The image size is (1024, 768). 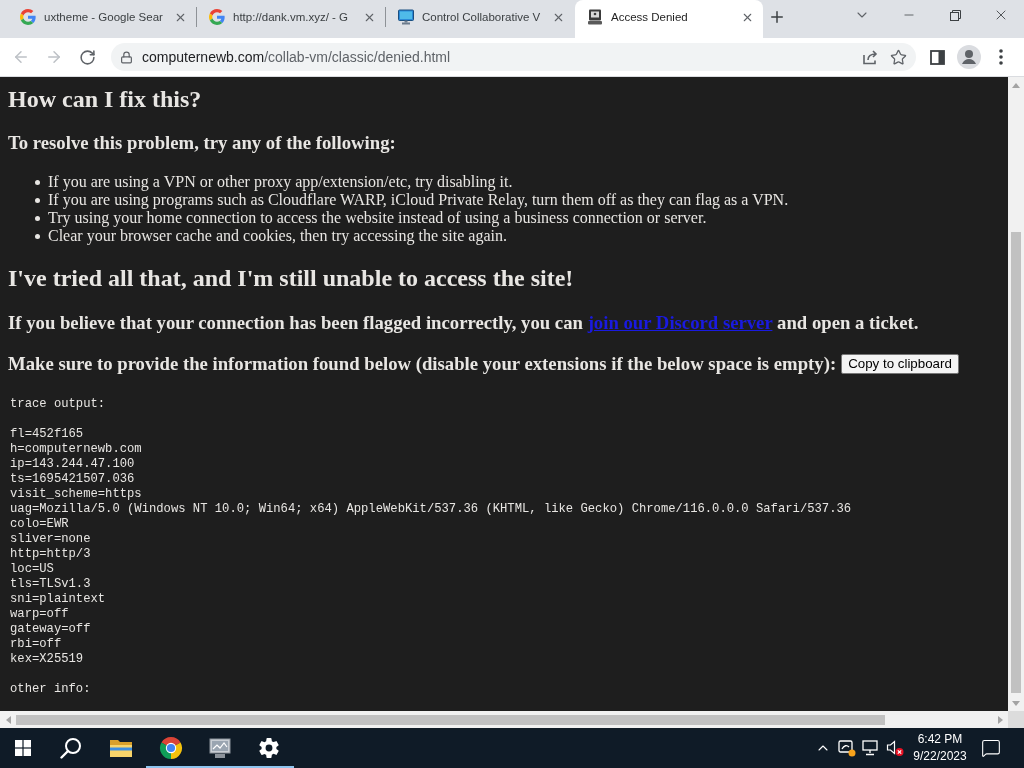 I want to click on suggestion-text: Try using your home connection to access the website instead of using a business connection or server., so click(x=377, y=218).